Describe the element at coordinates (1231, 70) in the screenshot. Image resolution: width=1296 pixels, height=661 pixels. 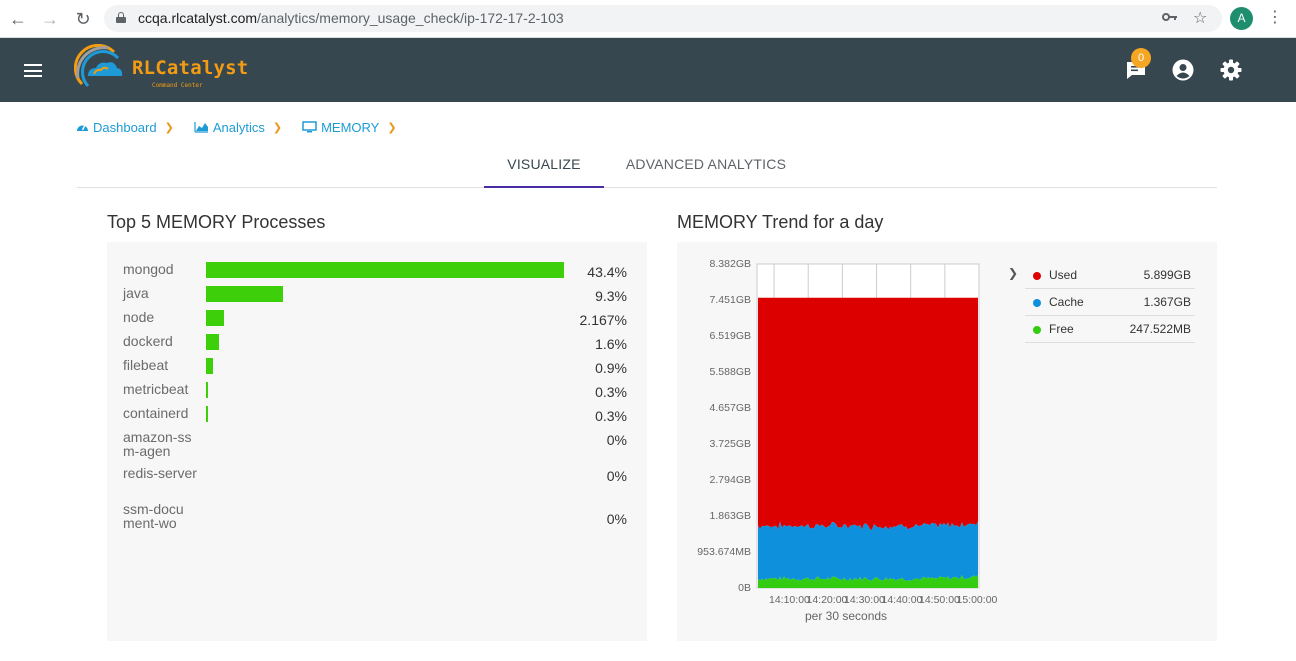
I see `settings-gear-icon` at that location.